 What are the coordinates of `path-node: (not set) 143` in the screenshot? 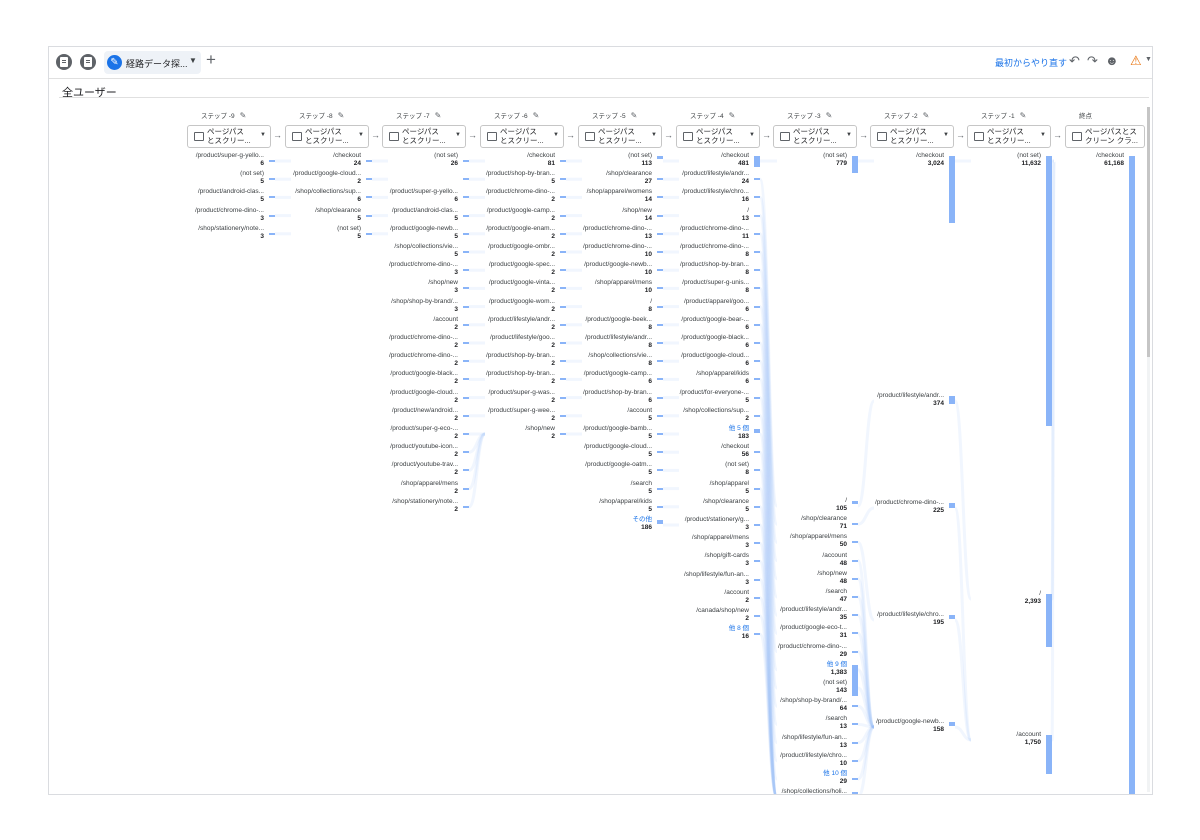 It's located at (835, 687).